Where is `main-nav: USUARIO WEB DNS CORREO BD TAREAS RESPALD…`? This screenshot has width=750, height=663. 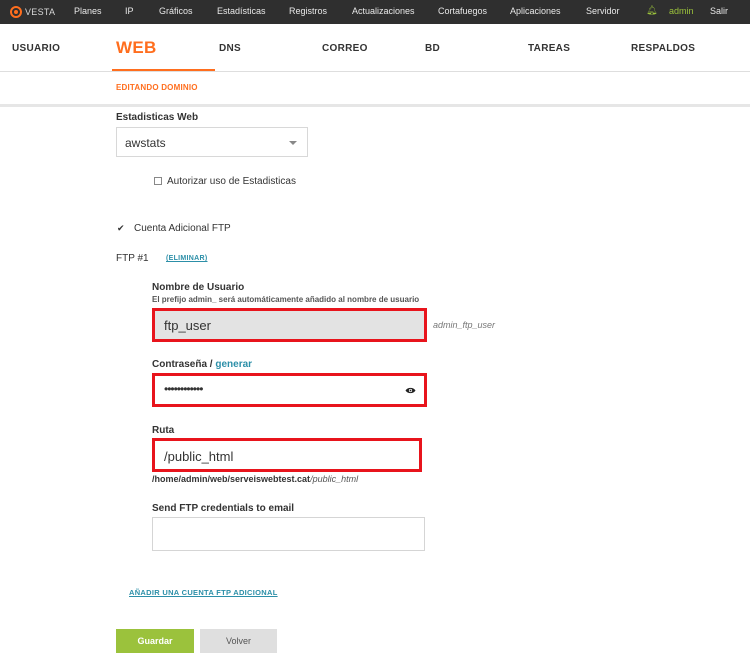
main-nav: USUARIO WEB DNS CORREO BD TAREAS RESPALD… is located at coordinates (375, 48).